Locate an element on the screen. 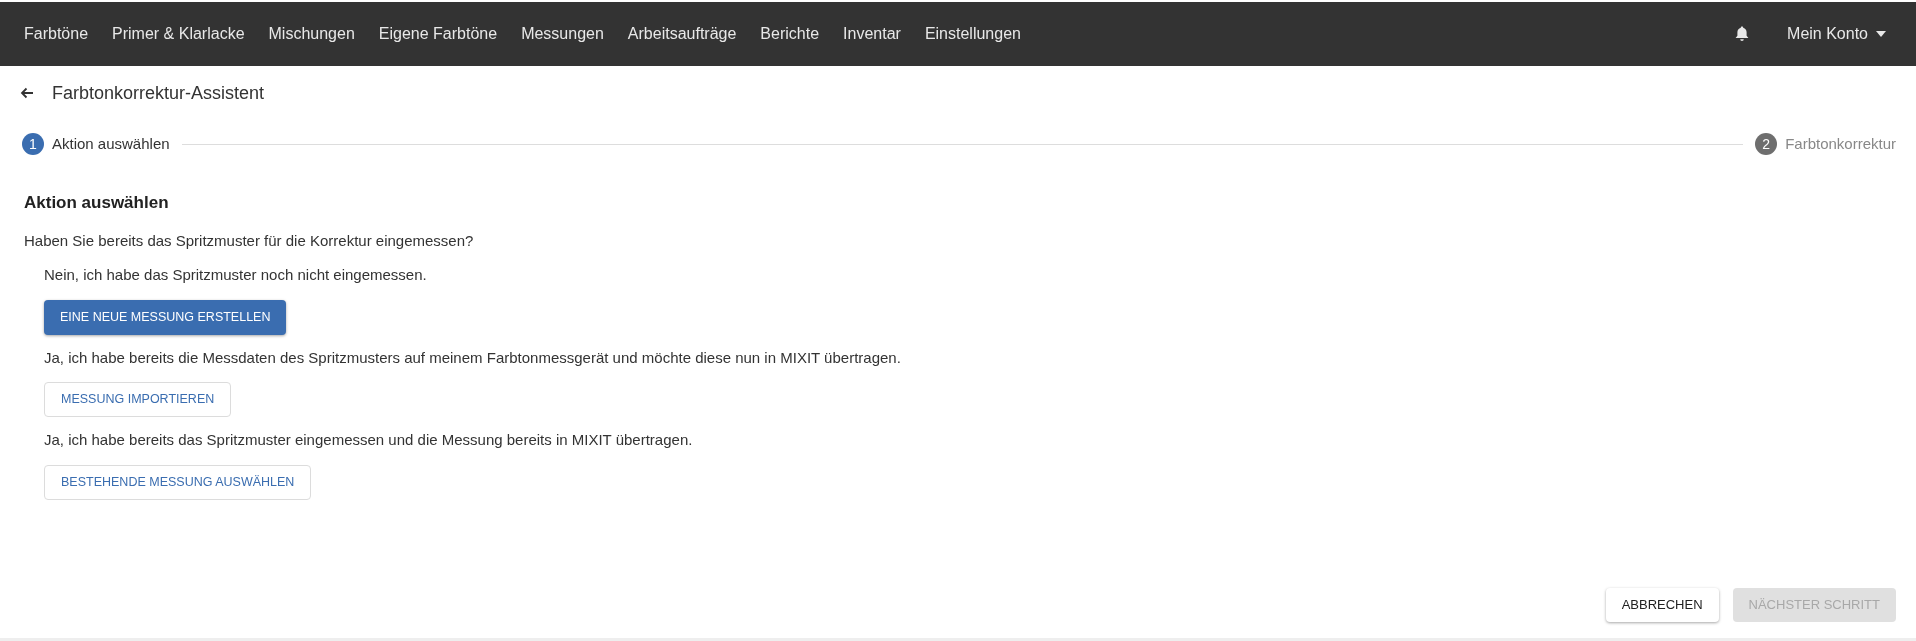 This screenshot has width=1916, height=641. step-number: 2 is located at coordinates (1766, 144).